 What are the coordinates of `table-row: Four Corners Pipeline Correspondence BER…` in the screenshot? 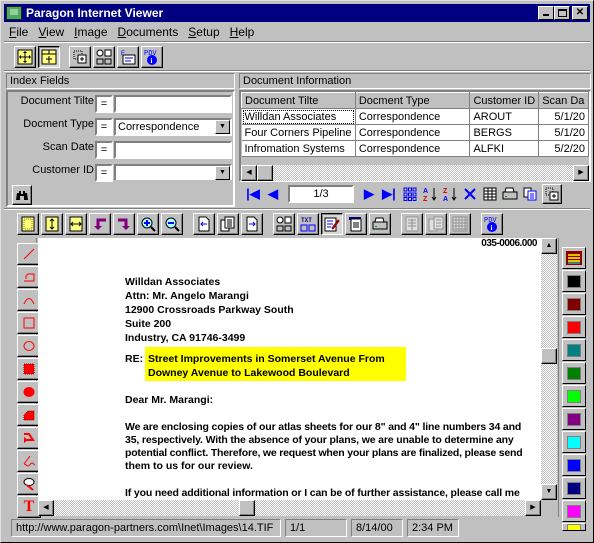 It's located at (415, 132).